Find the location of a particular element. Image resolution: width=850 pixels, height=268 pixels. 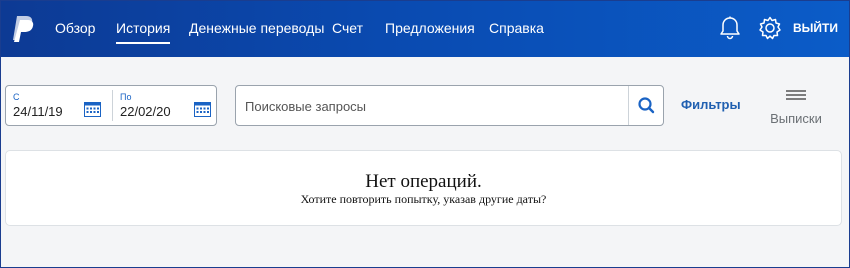

menu-lines-icon is located at coordinates (796, 95).